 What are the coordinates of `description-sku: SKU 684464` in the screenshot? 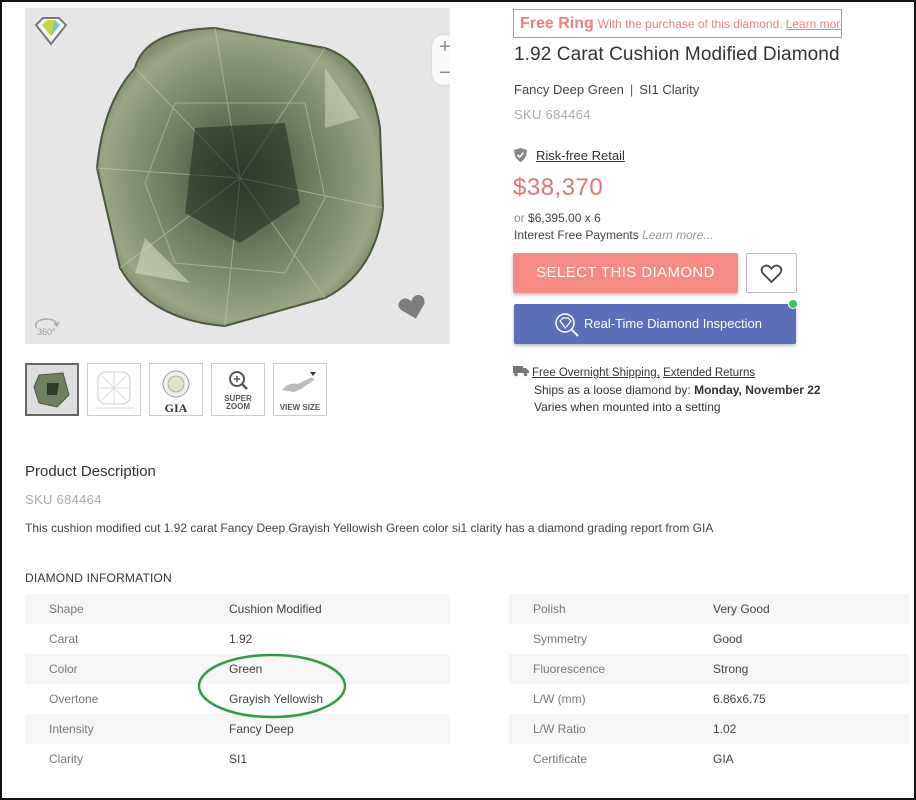 It's located at (63, 499).